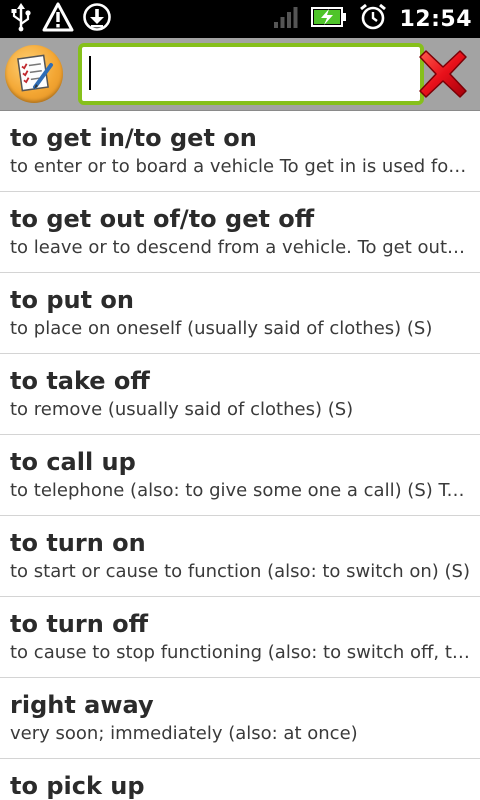 This screenshot has height=800, width=480. I want to click on red-x-icon, so click(443, 79).